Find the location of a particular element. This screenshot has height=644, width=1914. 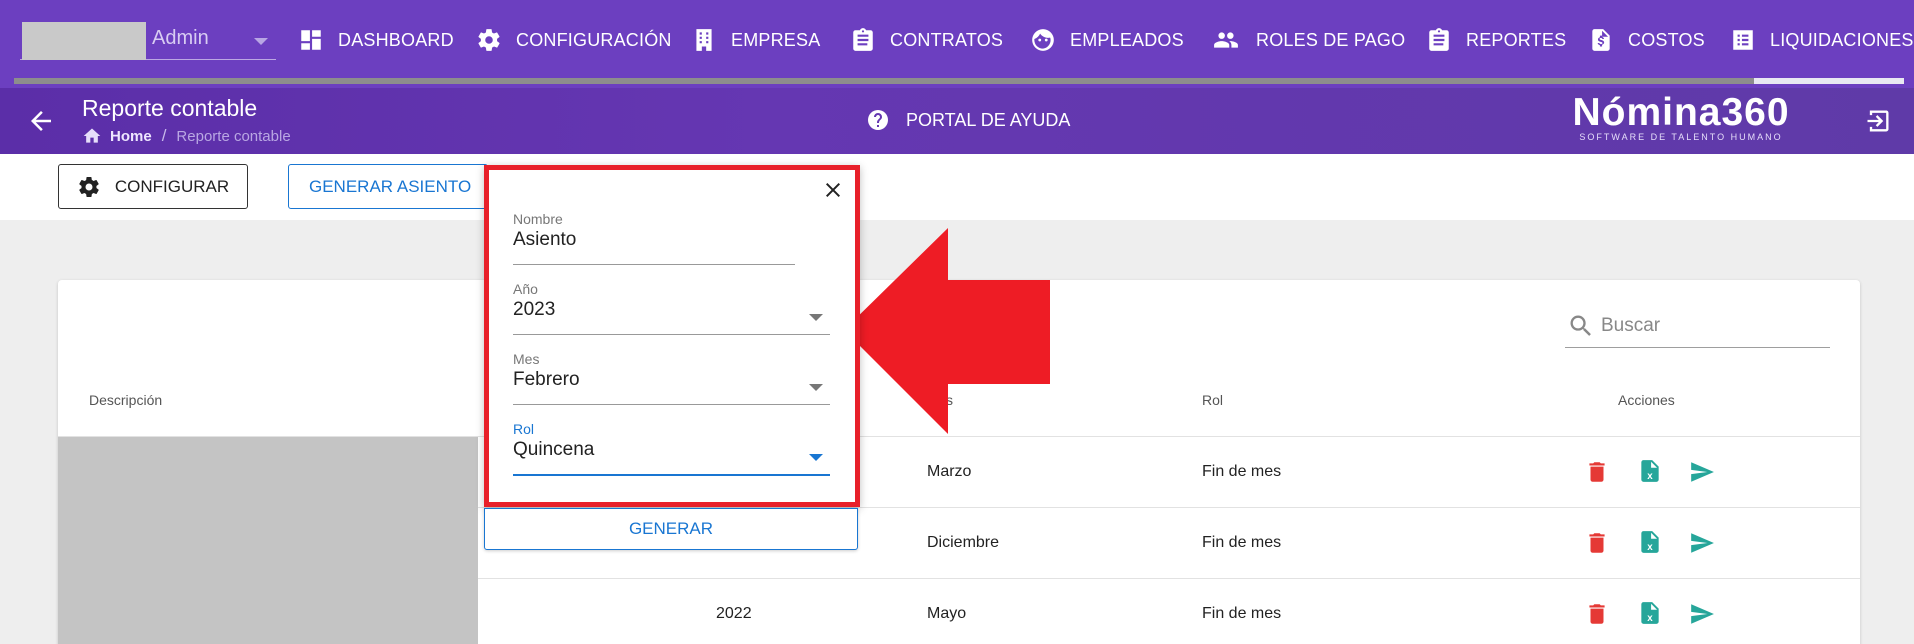

nav-item-contratos: CONTRATOS is located at coordinates (926, 40).